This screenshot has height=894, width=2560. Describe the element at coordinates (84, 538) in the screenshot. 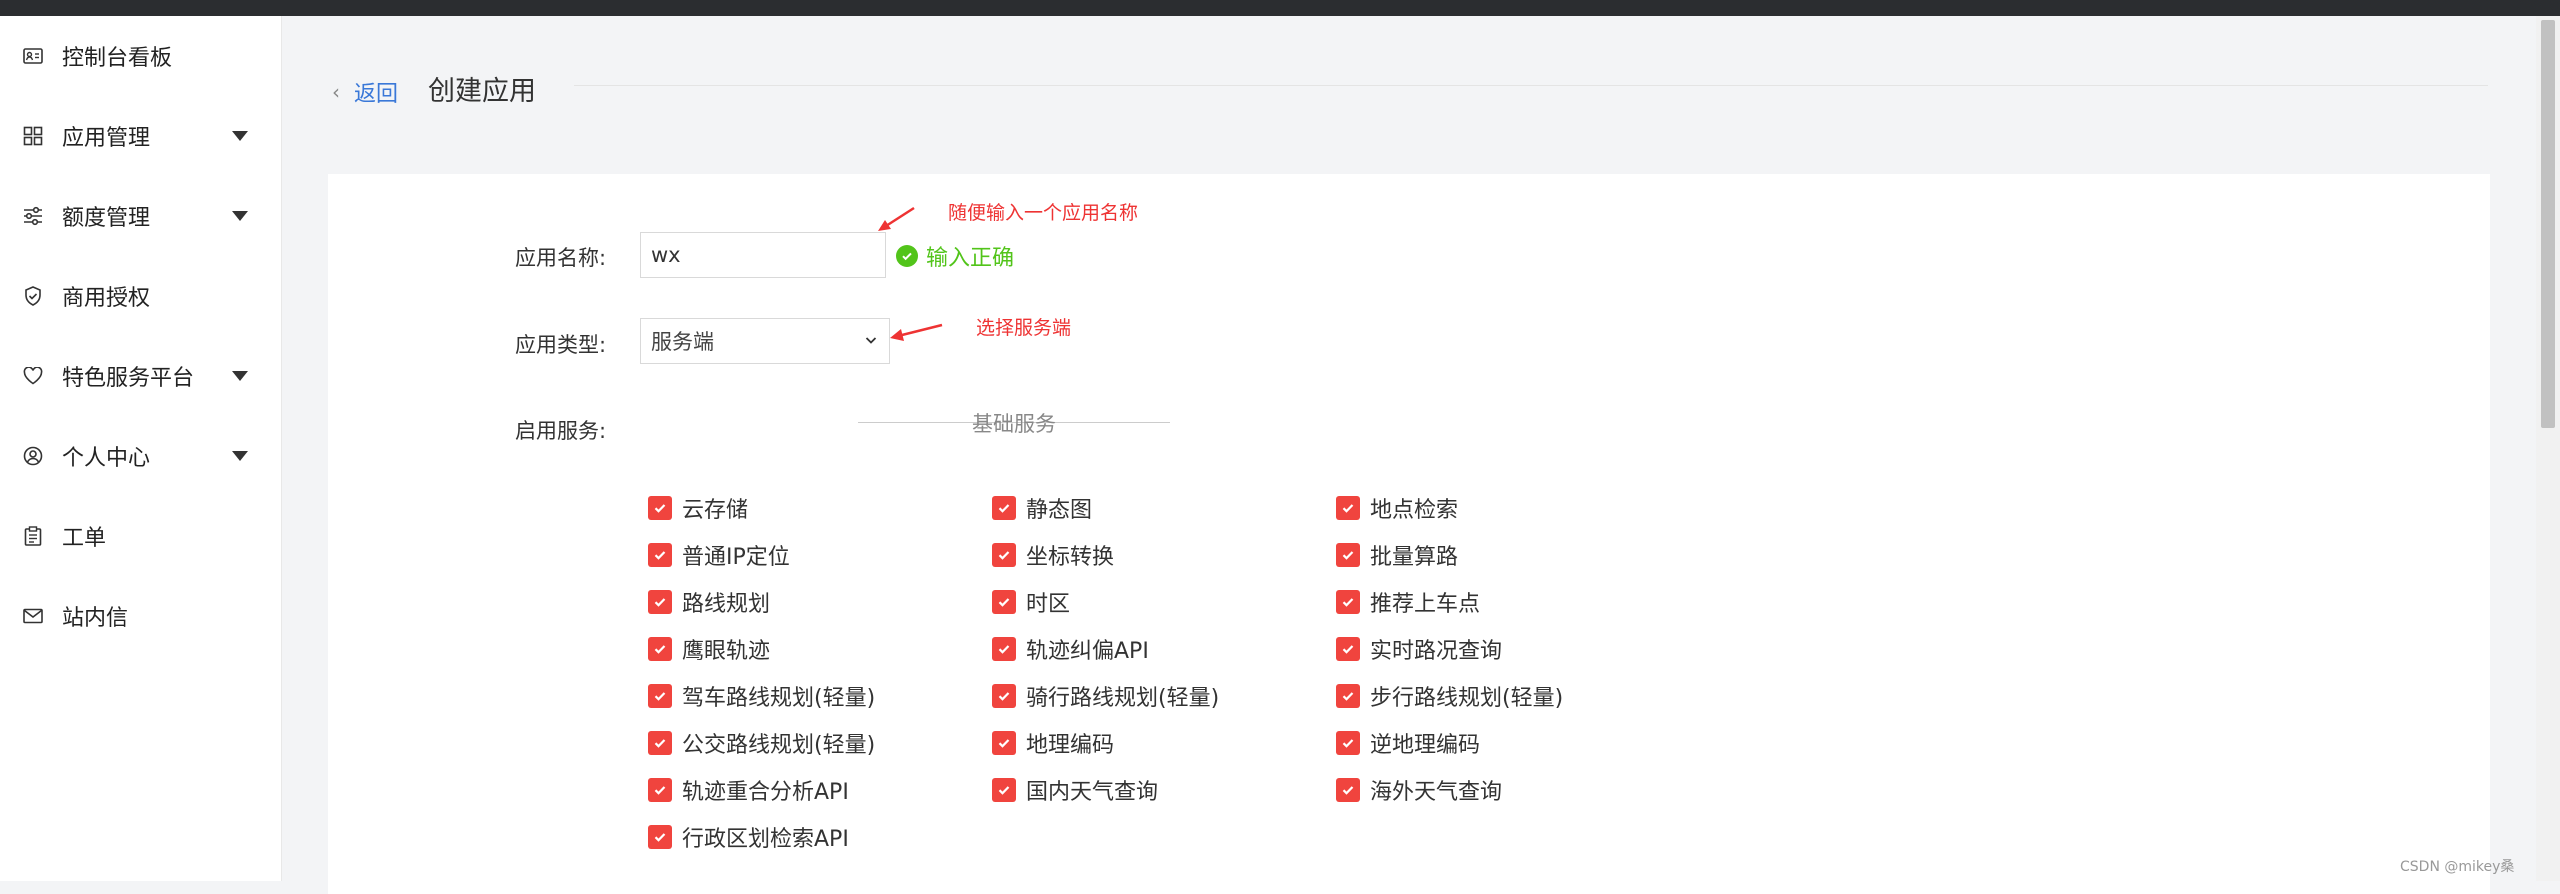

I see `sidebar-item-label: 工单` at that location.